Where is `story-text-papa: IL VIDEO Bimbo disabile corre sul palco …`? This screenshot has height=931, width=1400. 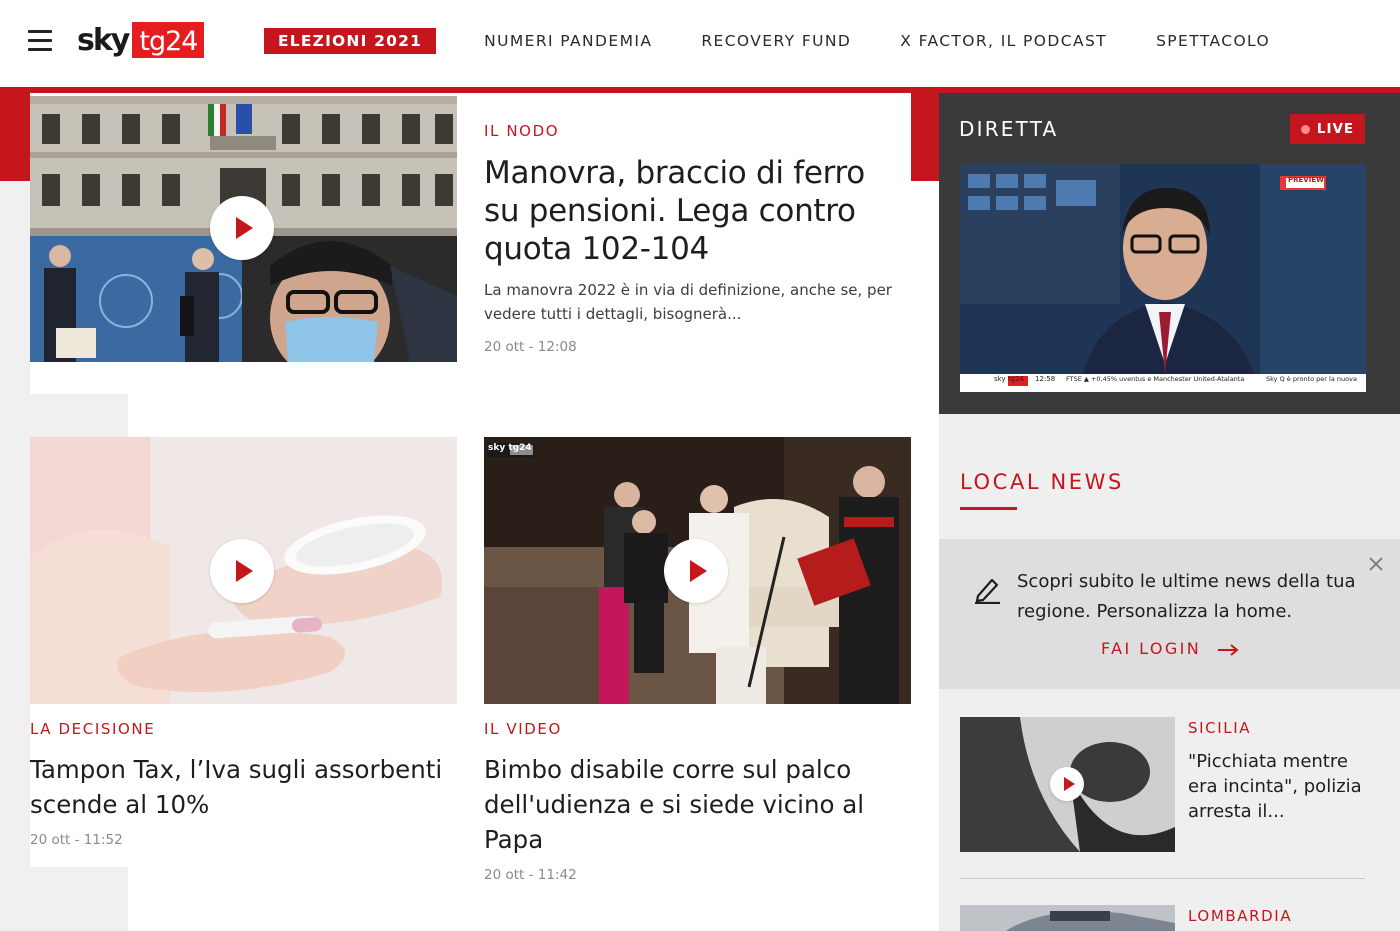
story-text-papa: IL VIDEO Bimbo disabile corre sul palco … is located at coordinates (697, 801).